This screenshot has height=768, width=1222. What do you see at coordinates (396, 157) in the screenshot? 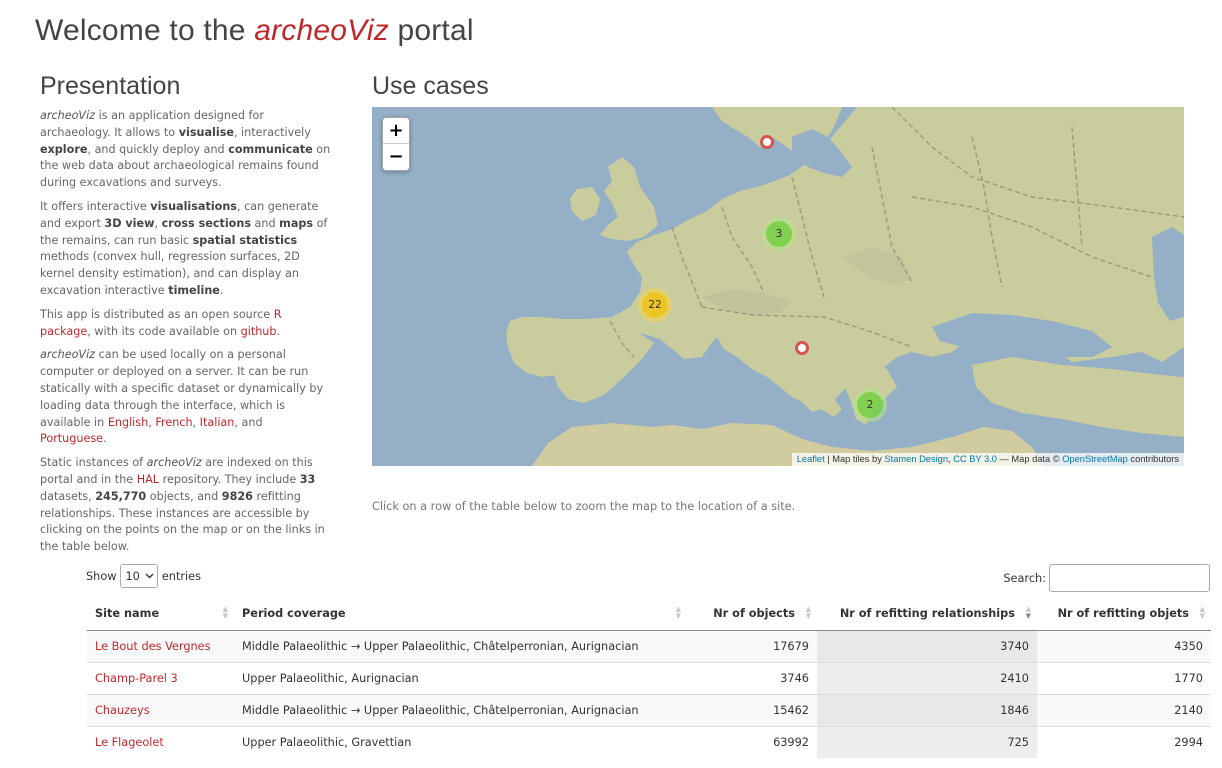
I see `zoom-out-button: −` at bounding box center [396, 157].